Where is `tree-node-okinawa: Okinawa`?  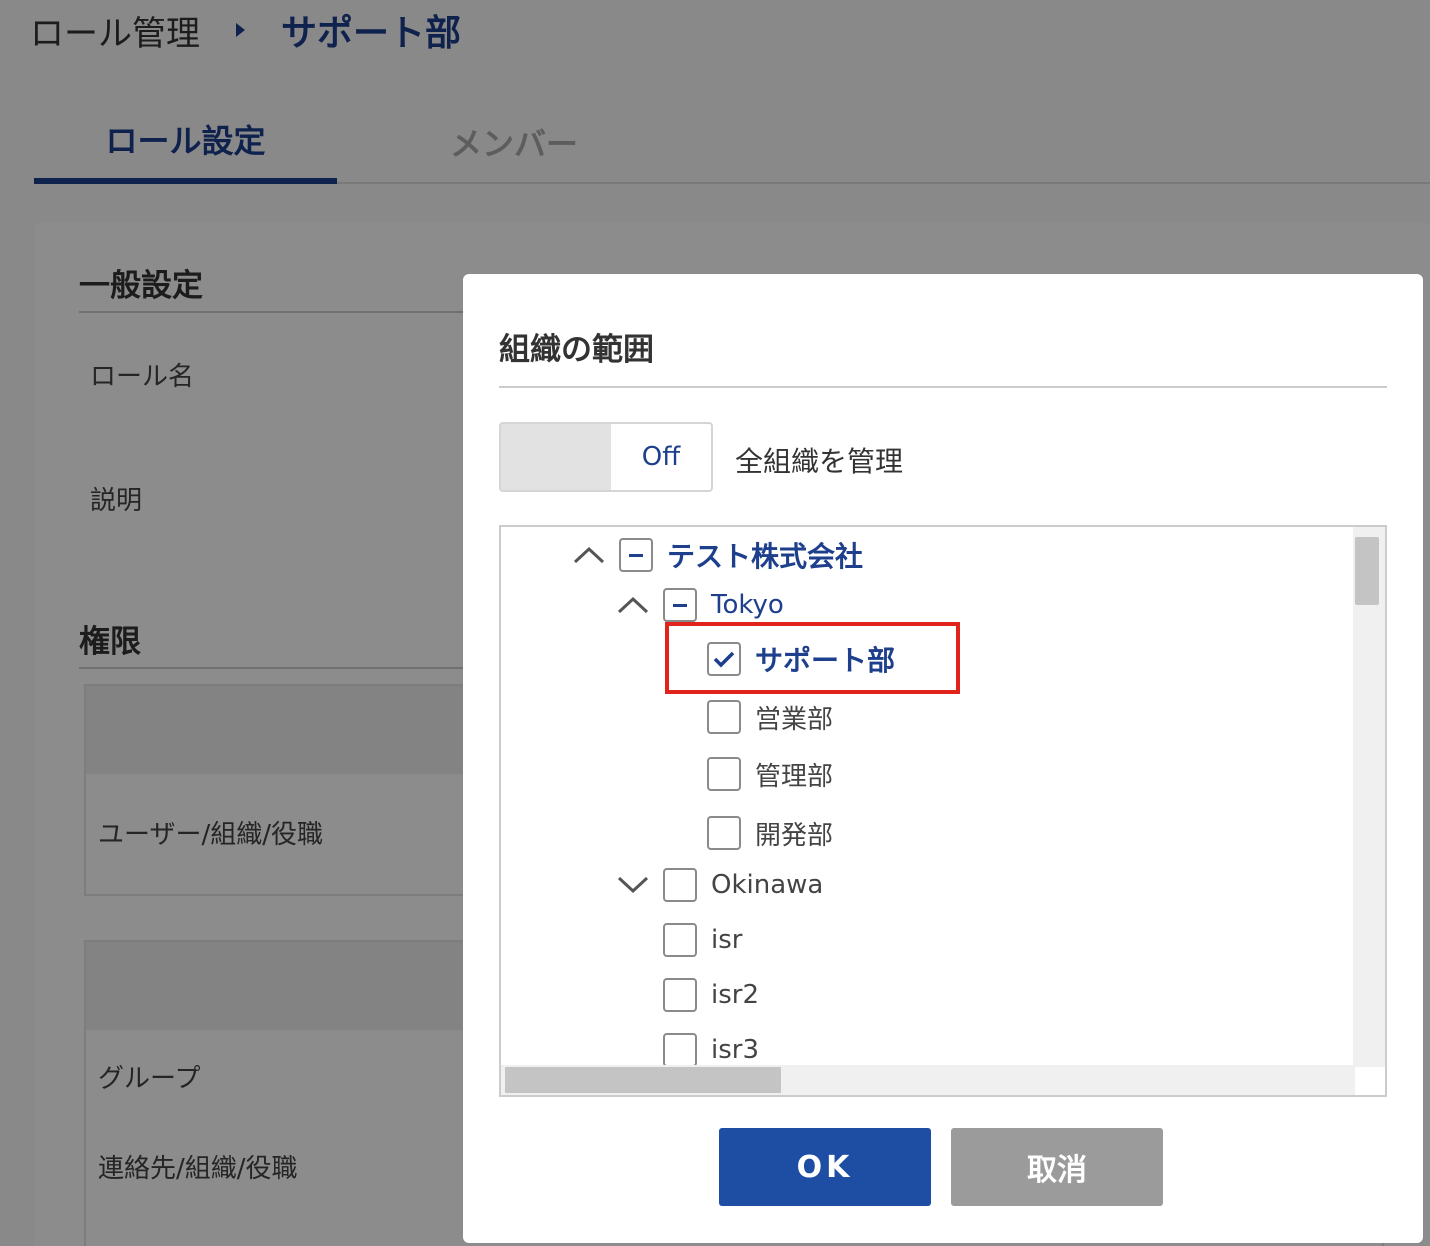 tree-node-okinawa: Okinawa is located at coordinates (719, 885).